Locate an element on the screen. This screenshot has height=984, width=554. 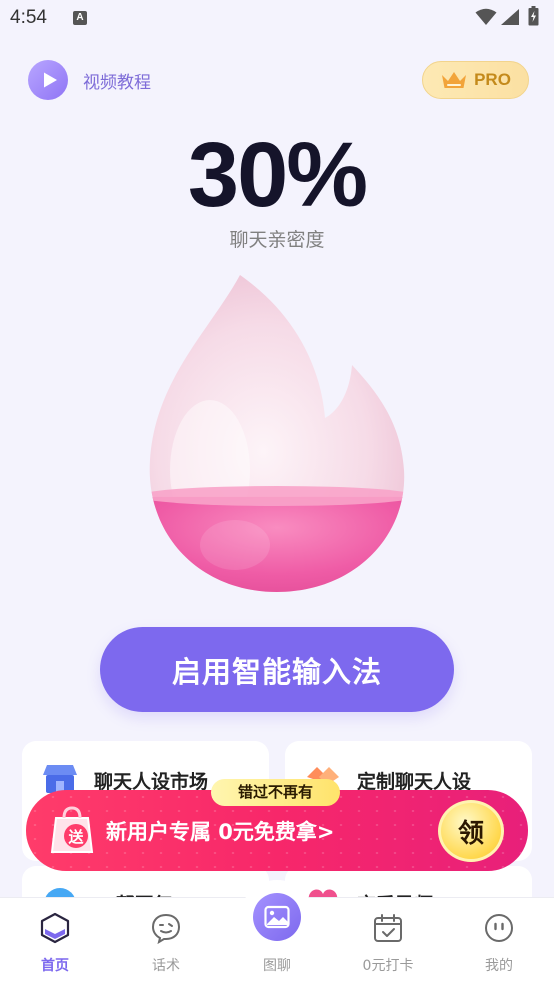
tab-label: 话术 is located at coordinates (166, 966).